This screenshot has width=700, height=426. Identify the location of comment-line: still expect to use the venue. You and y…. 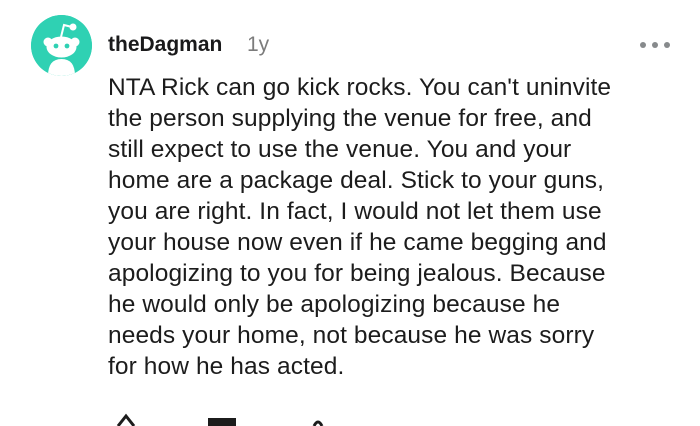
(340, 149).